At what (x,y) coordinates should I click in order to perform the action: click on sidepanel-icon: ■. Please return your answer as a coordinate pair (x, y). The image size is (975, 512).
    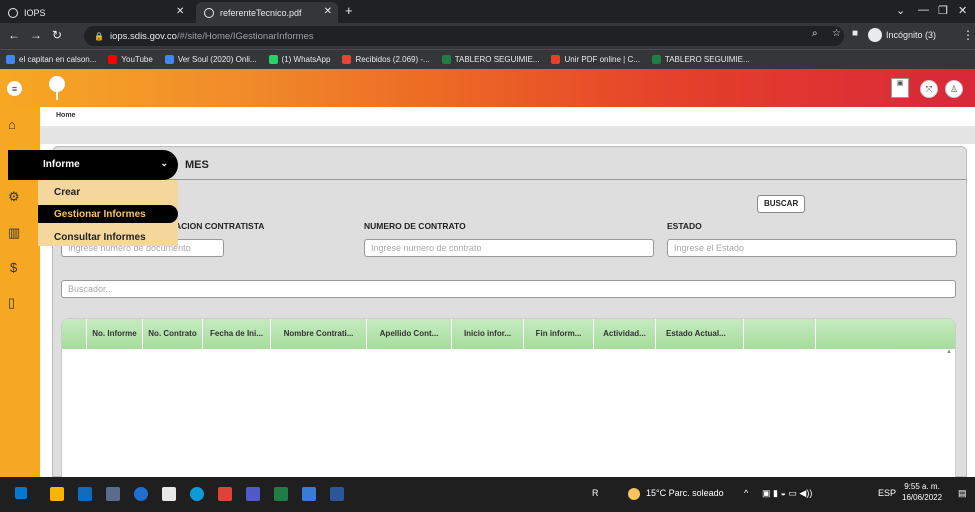
    Looking at the image, I should click on (855, 33).